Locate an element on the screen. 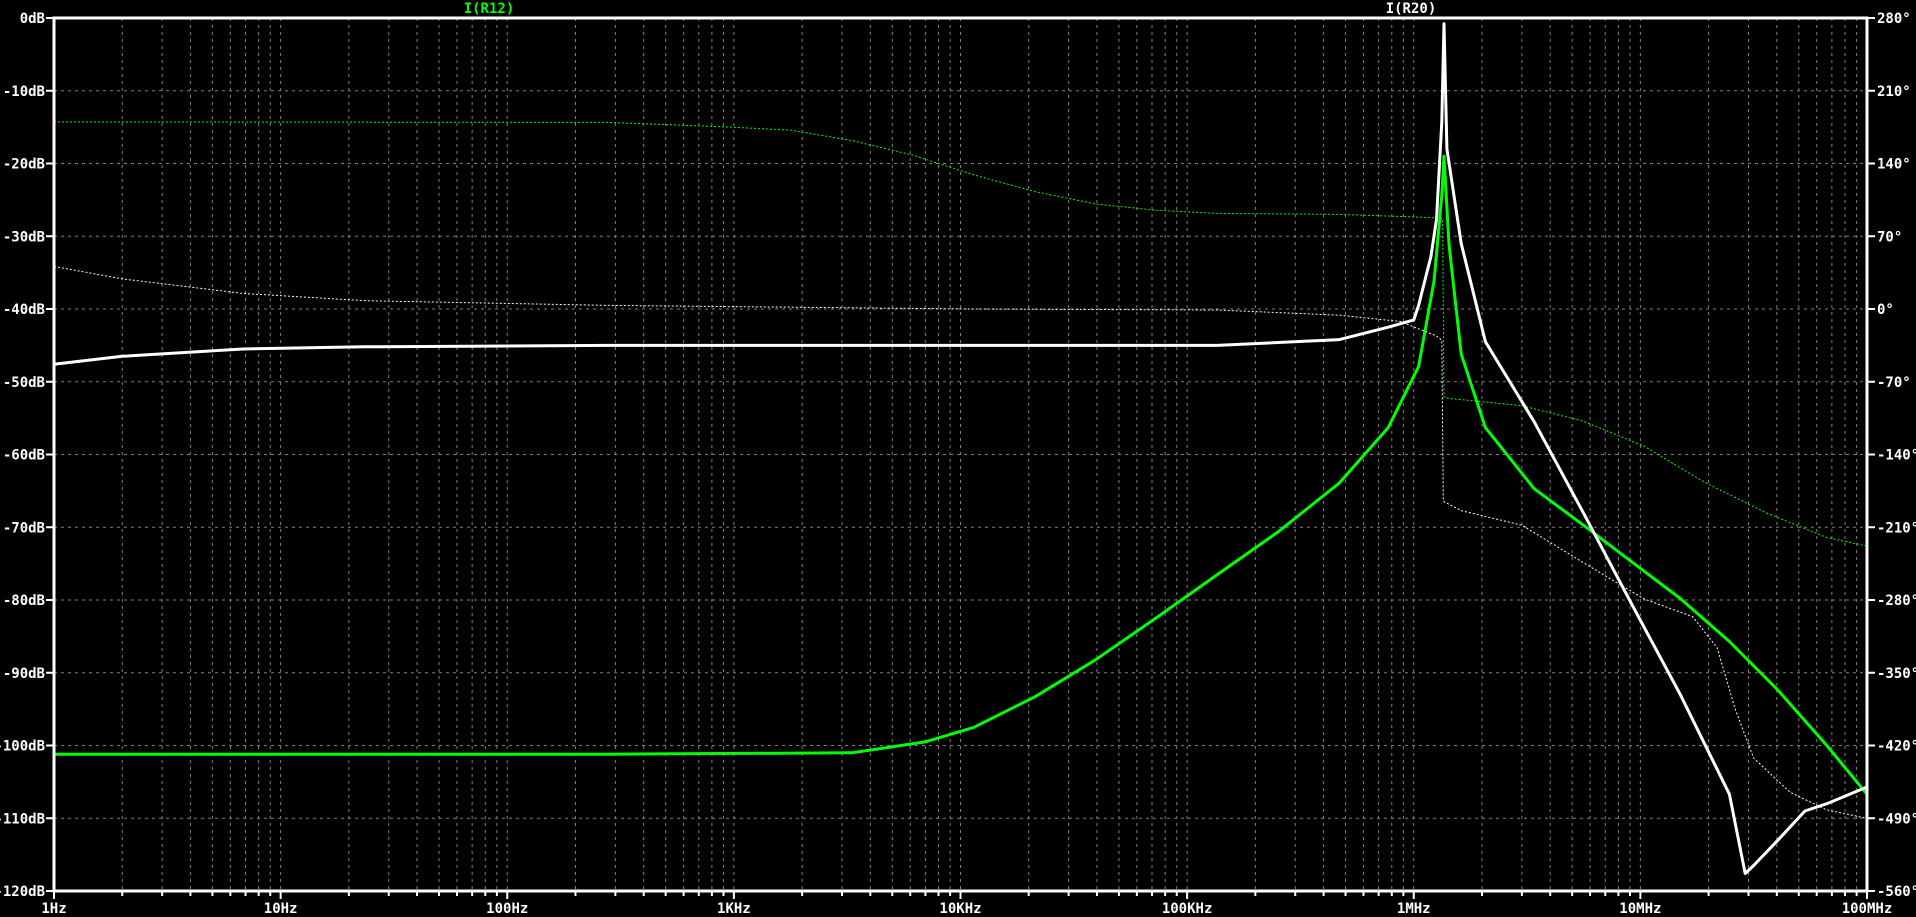  y-left-tick-label: -30dB is located at coordinates (24, 237).